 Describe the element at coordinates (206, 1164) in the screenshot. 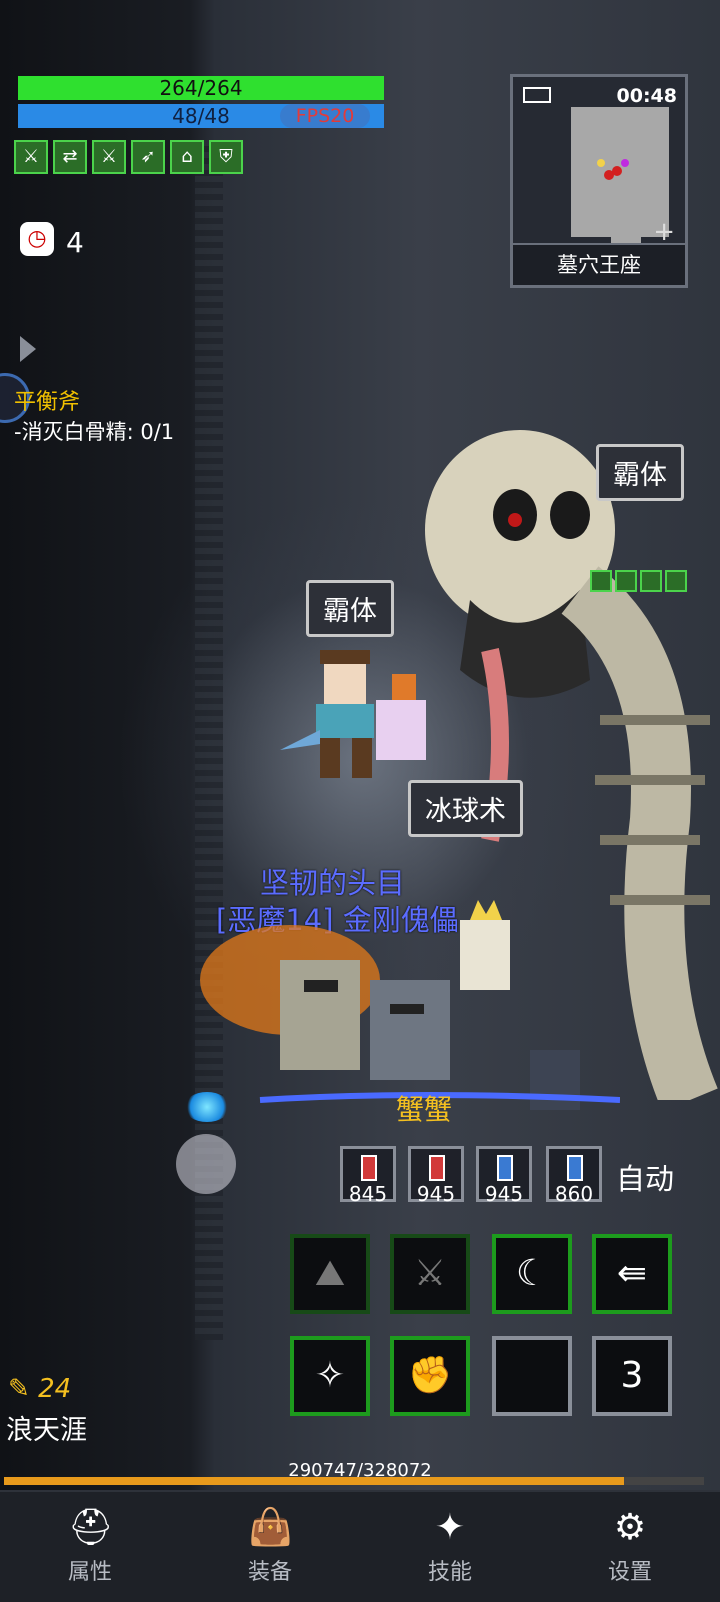

I see `virtual-joystick` at that location.